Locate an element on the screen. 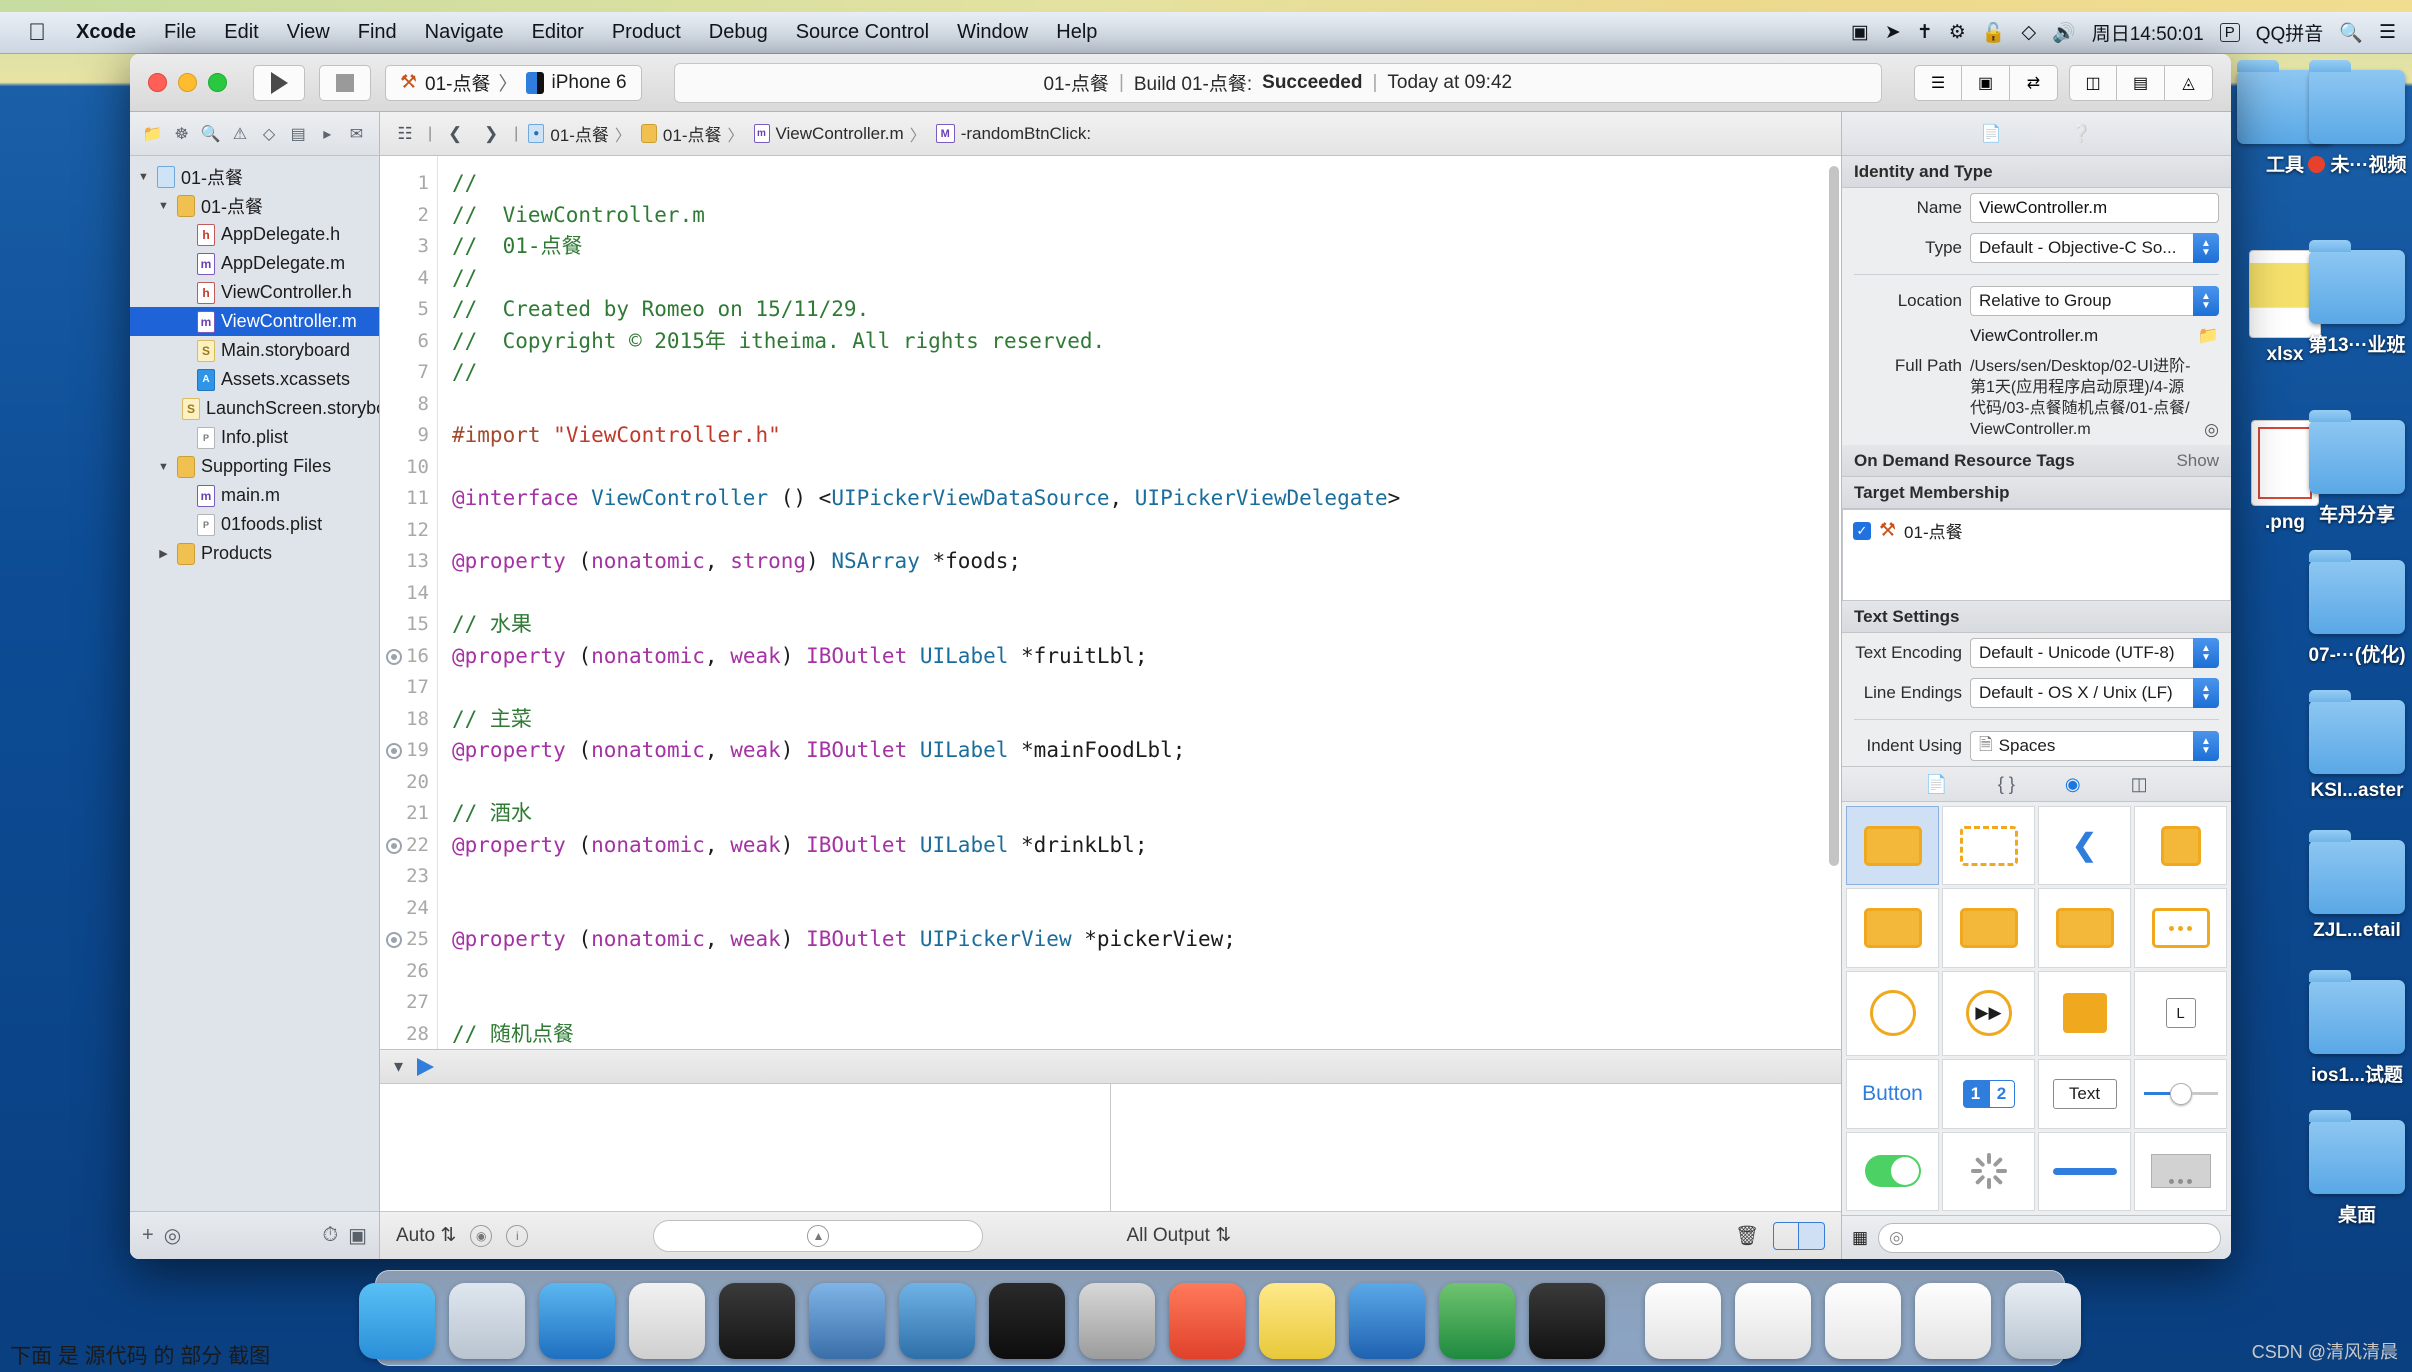 Image resolution: width=2412 pixels, height=1372 pixels. chevron-left-icon: ❮ is located at coordinates (455, 134).